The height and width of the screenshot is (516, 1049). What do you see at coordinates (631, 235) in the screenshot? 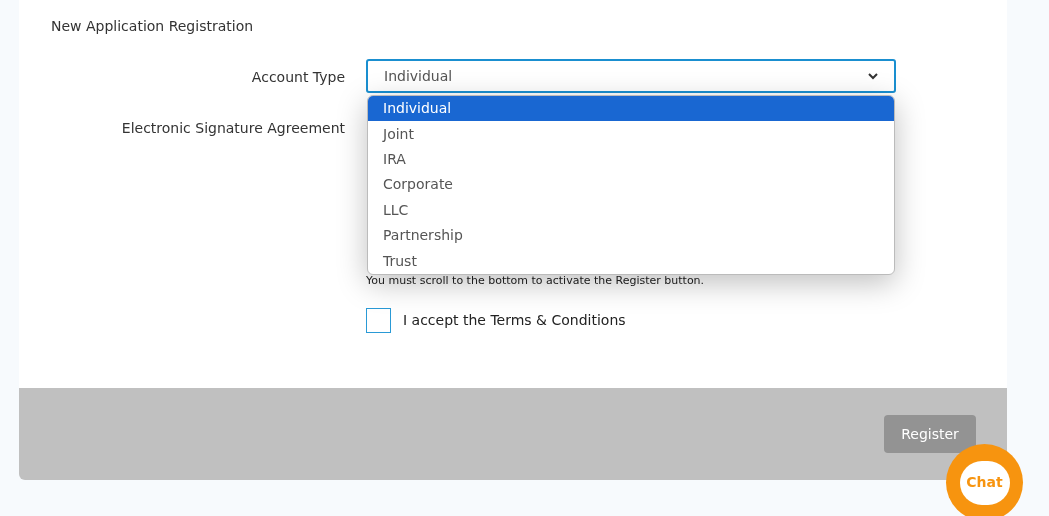
I see `dropdown-option: Partnership` at bounding box center [631, 235].